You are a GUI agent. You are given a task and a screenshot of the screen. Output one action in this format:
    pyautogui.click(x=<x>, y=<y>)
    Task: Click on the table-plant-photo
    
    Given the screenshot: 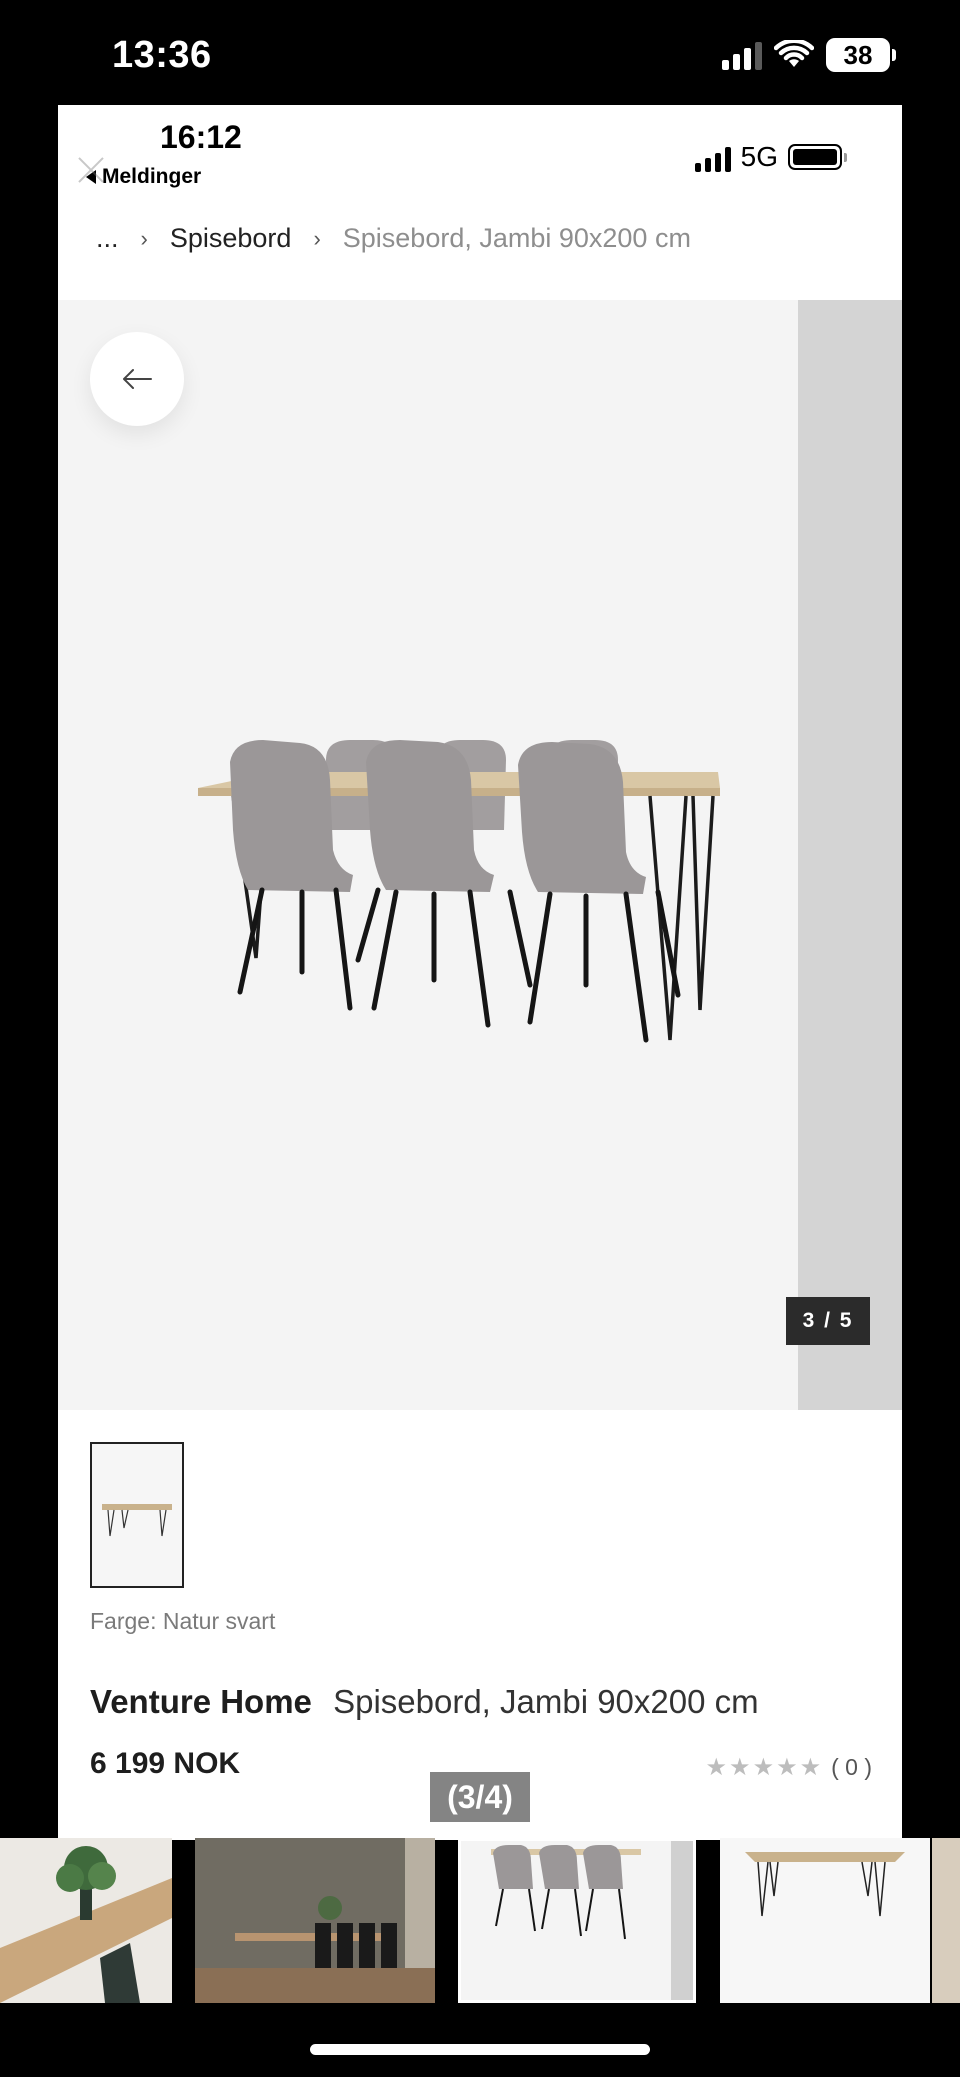 What is the action you would take?
    pyautogui.click(x=86, y=1920)
    